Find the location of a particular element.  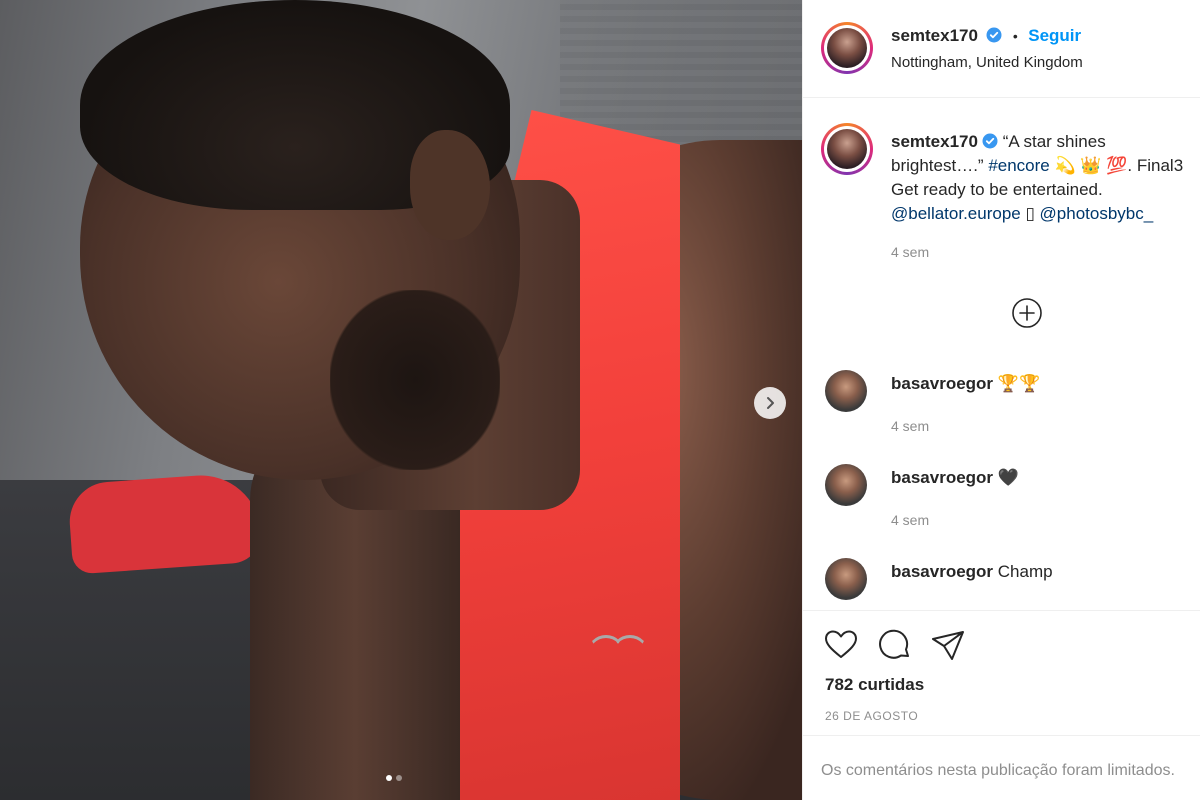

caption-timestamp: 4 sem is located at coordinates (1041, 252).